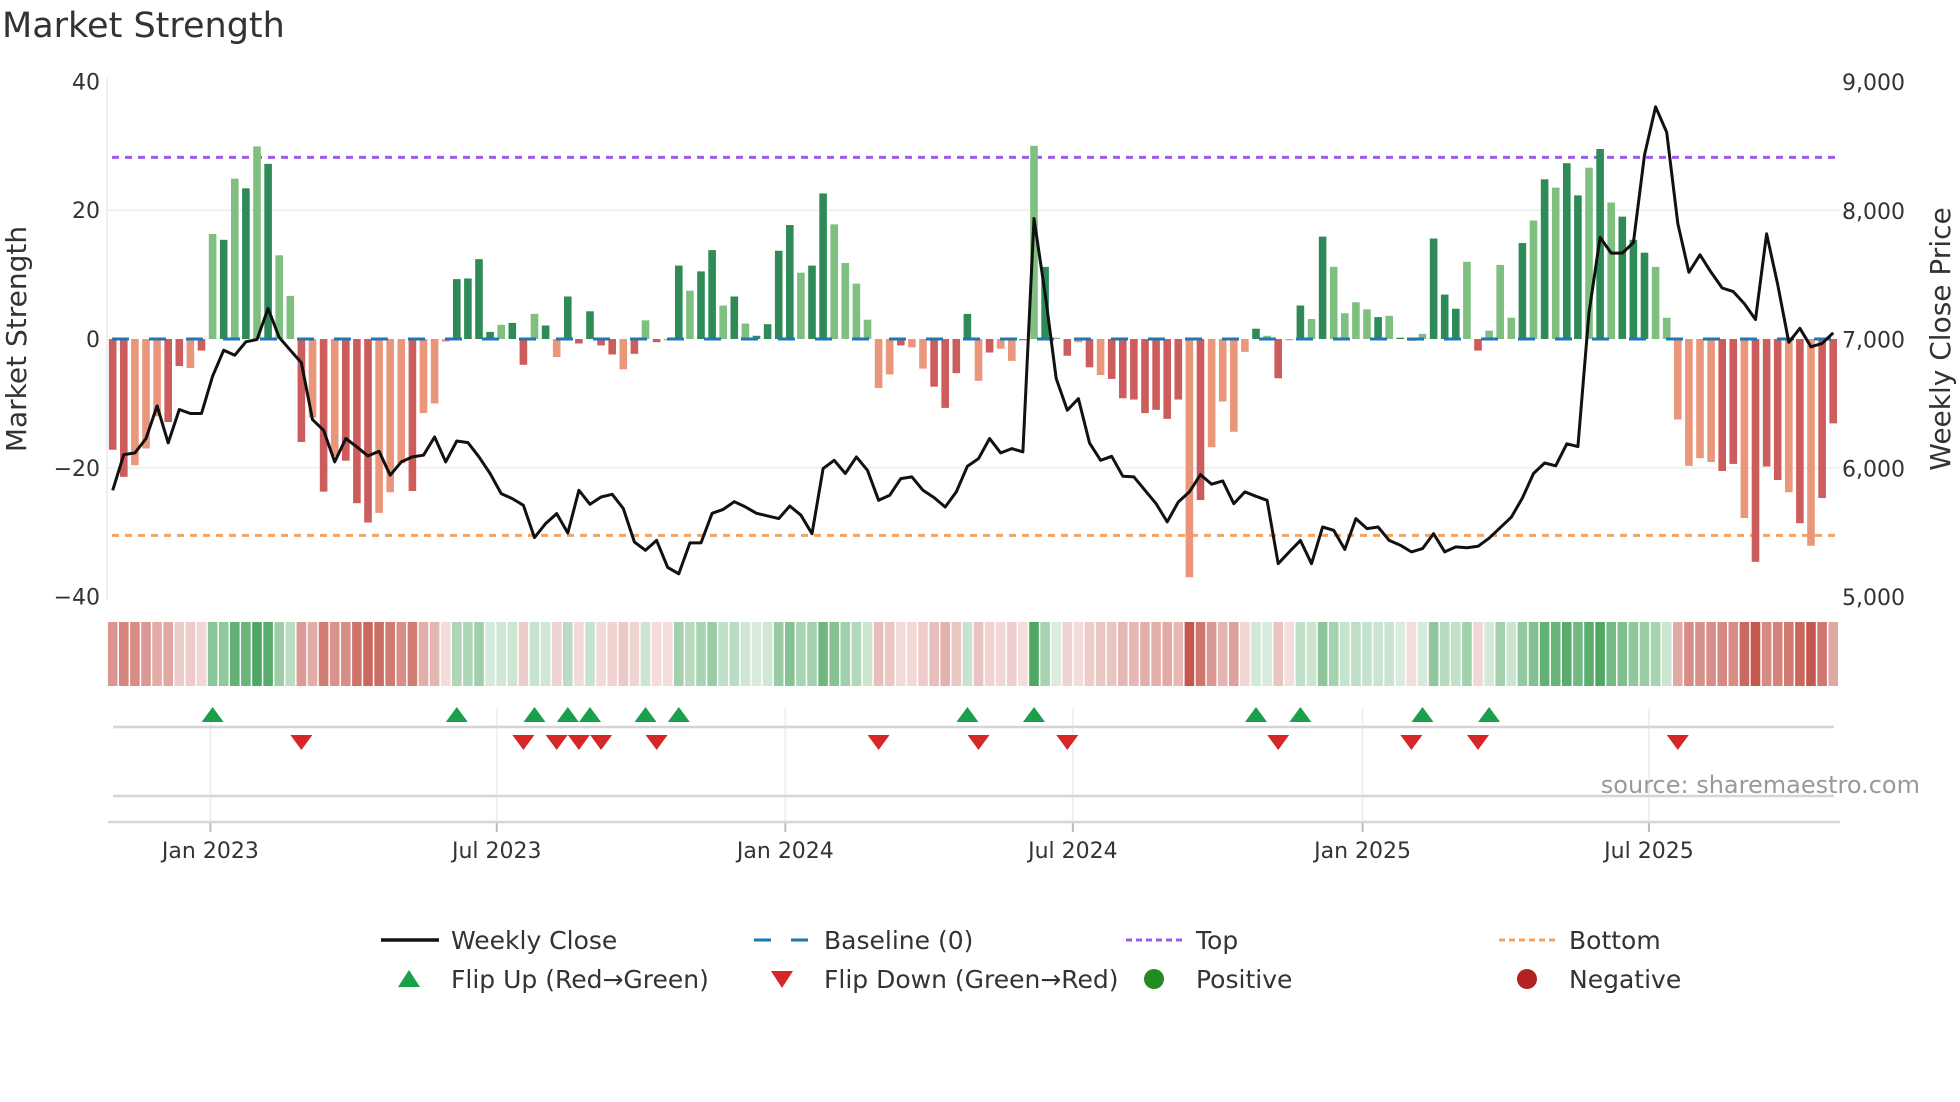 The image size is (1960, 1102). Describe the element at coordinates (16, 339) in the screenshot. I see `y-axis-title: Market Strength` at that location.